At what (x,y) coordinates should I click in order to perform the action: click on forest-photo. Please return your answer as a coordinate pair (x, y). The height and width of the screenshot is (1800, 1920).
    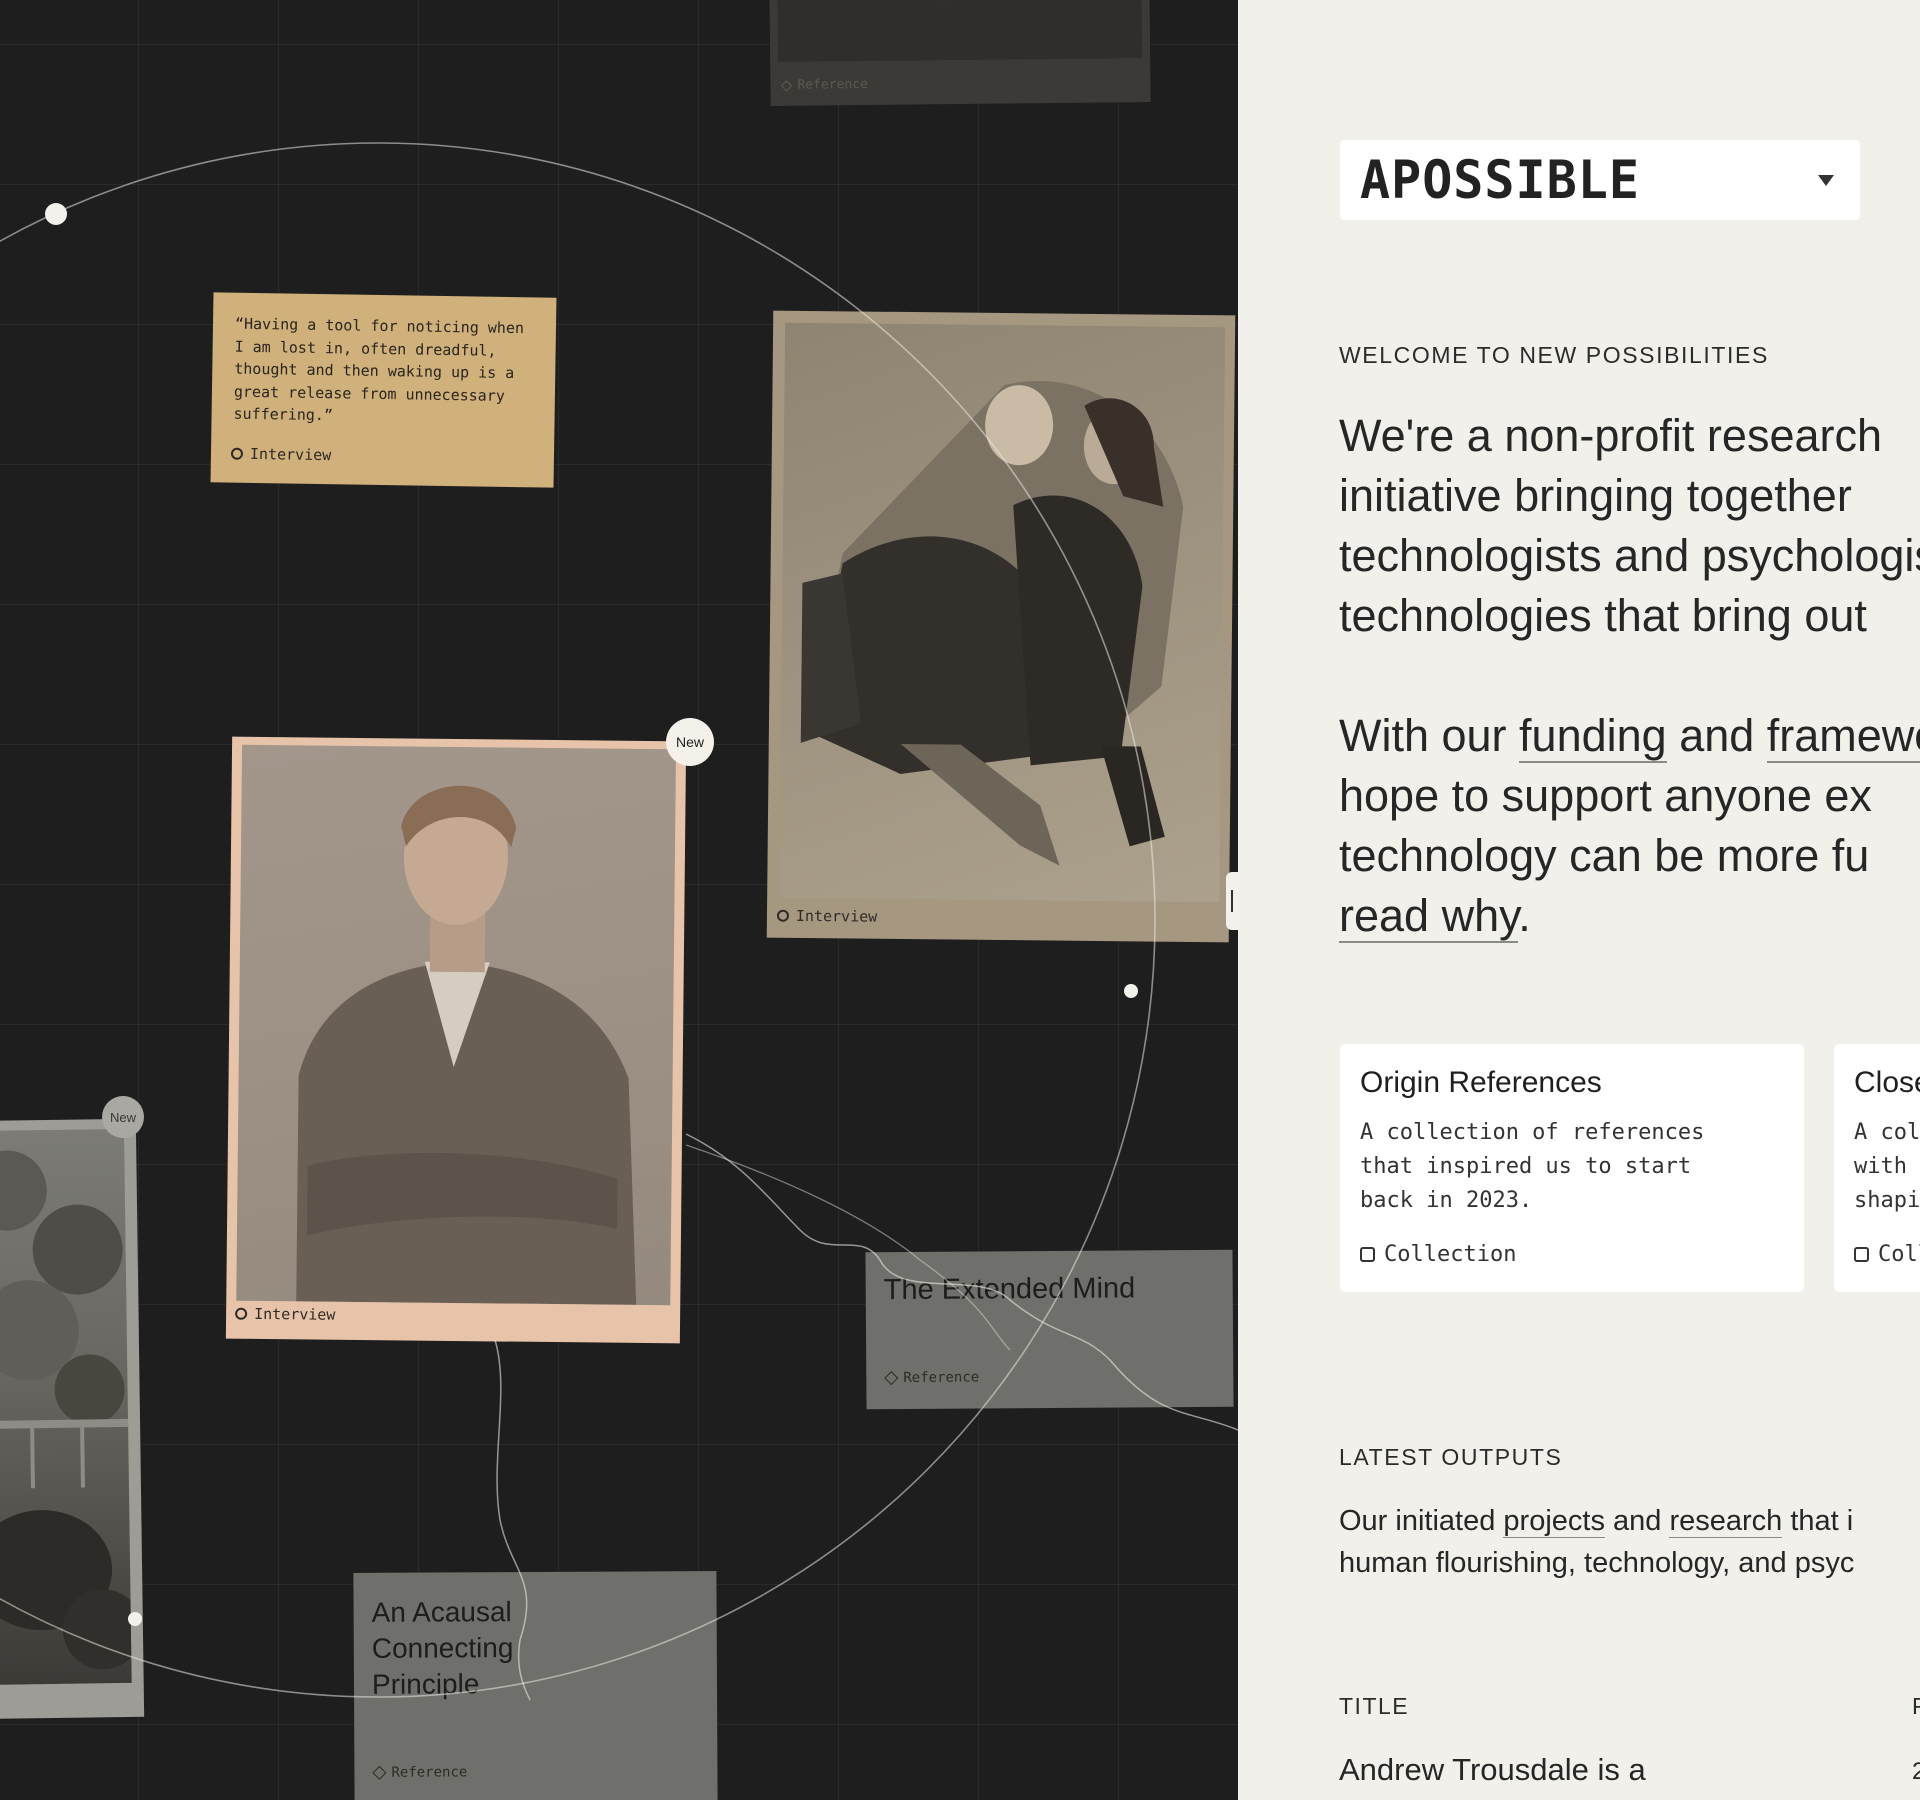
    Looking at the image, I should click on (66, 1407).